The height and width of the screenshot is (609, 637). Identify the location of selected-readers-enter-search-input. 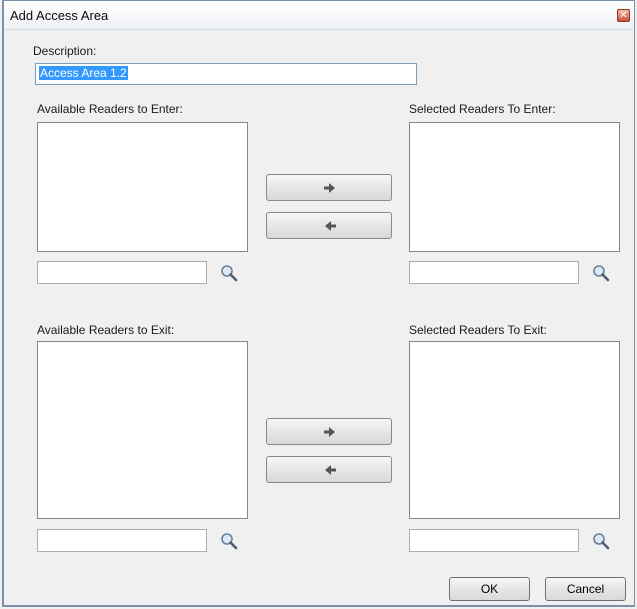
(494, 272).